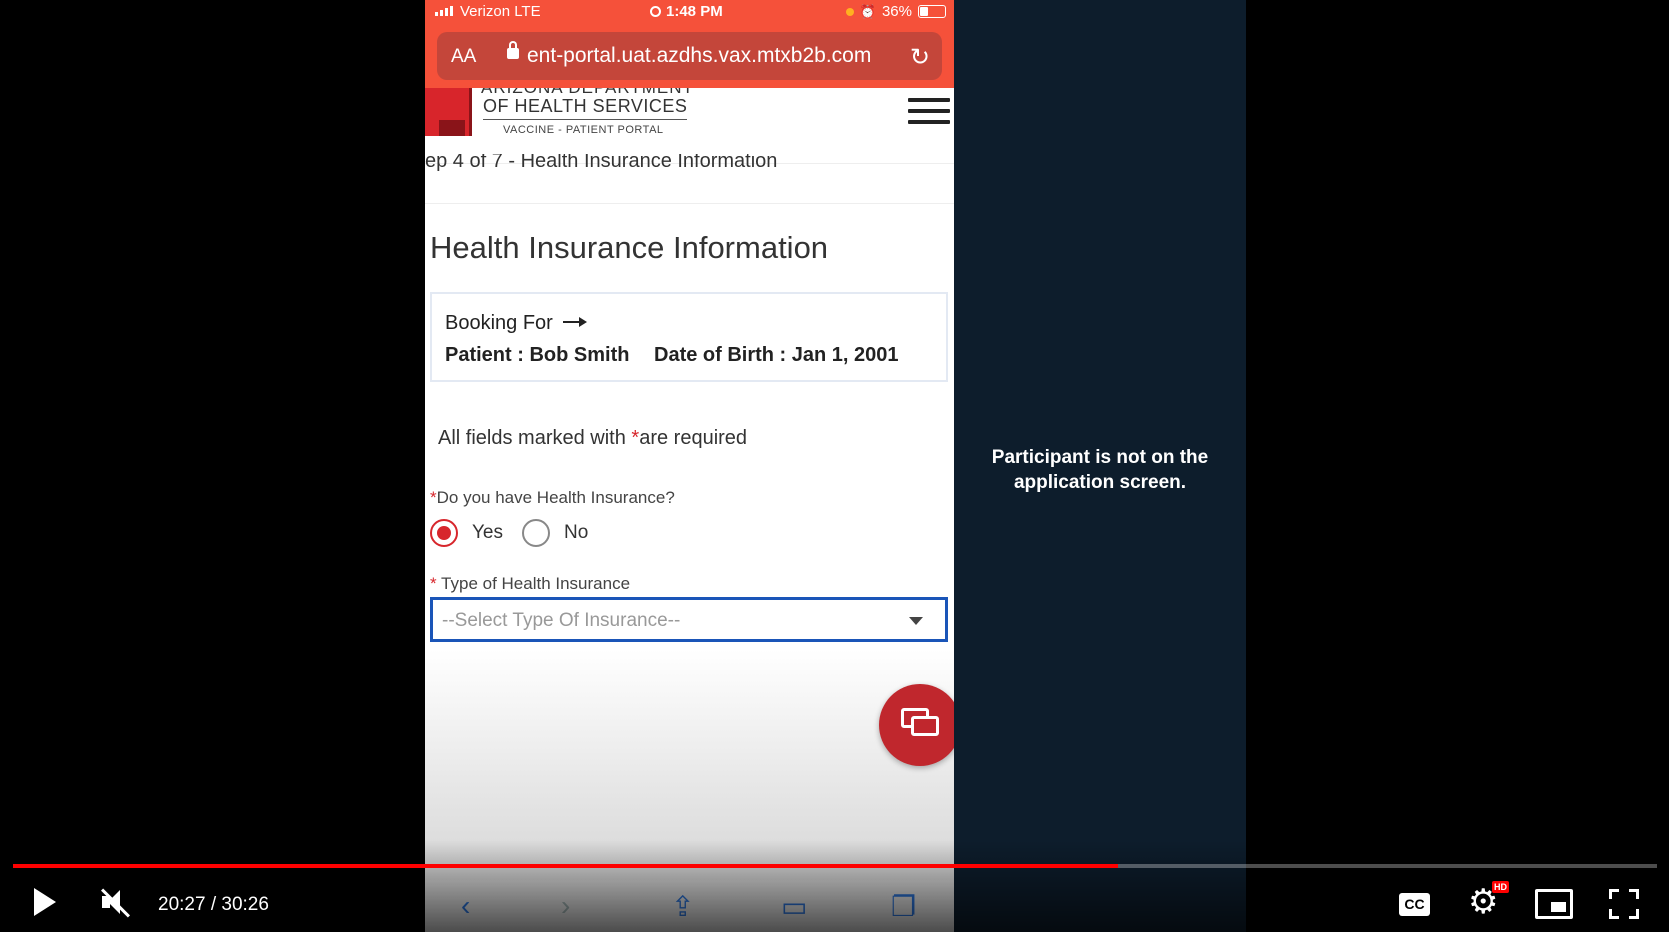  I want to click on browser-toolbar: AA ent-portal.uat.azdhs.vax.mtxb2b.com ↻, so click(689, 56).